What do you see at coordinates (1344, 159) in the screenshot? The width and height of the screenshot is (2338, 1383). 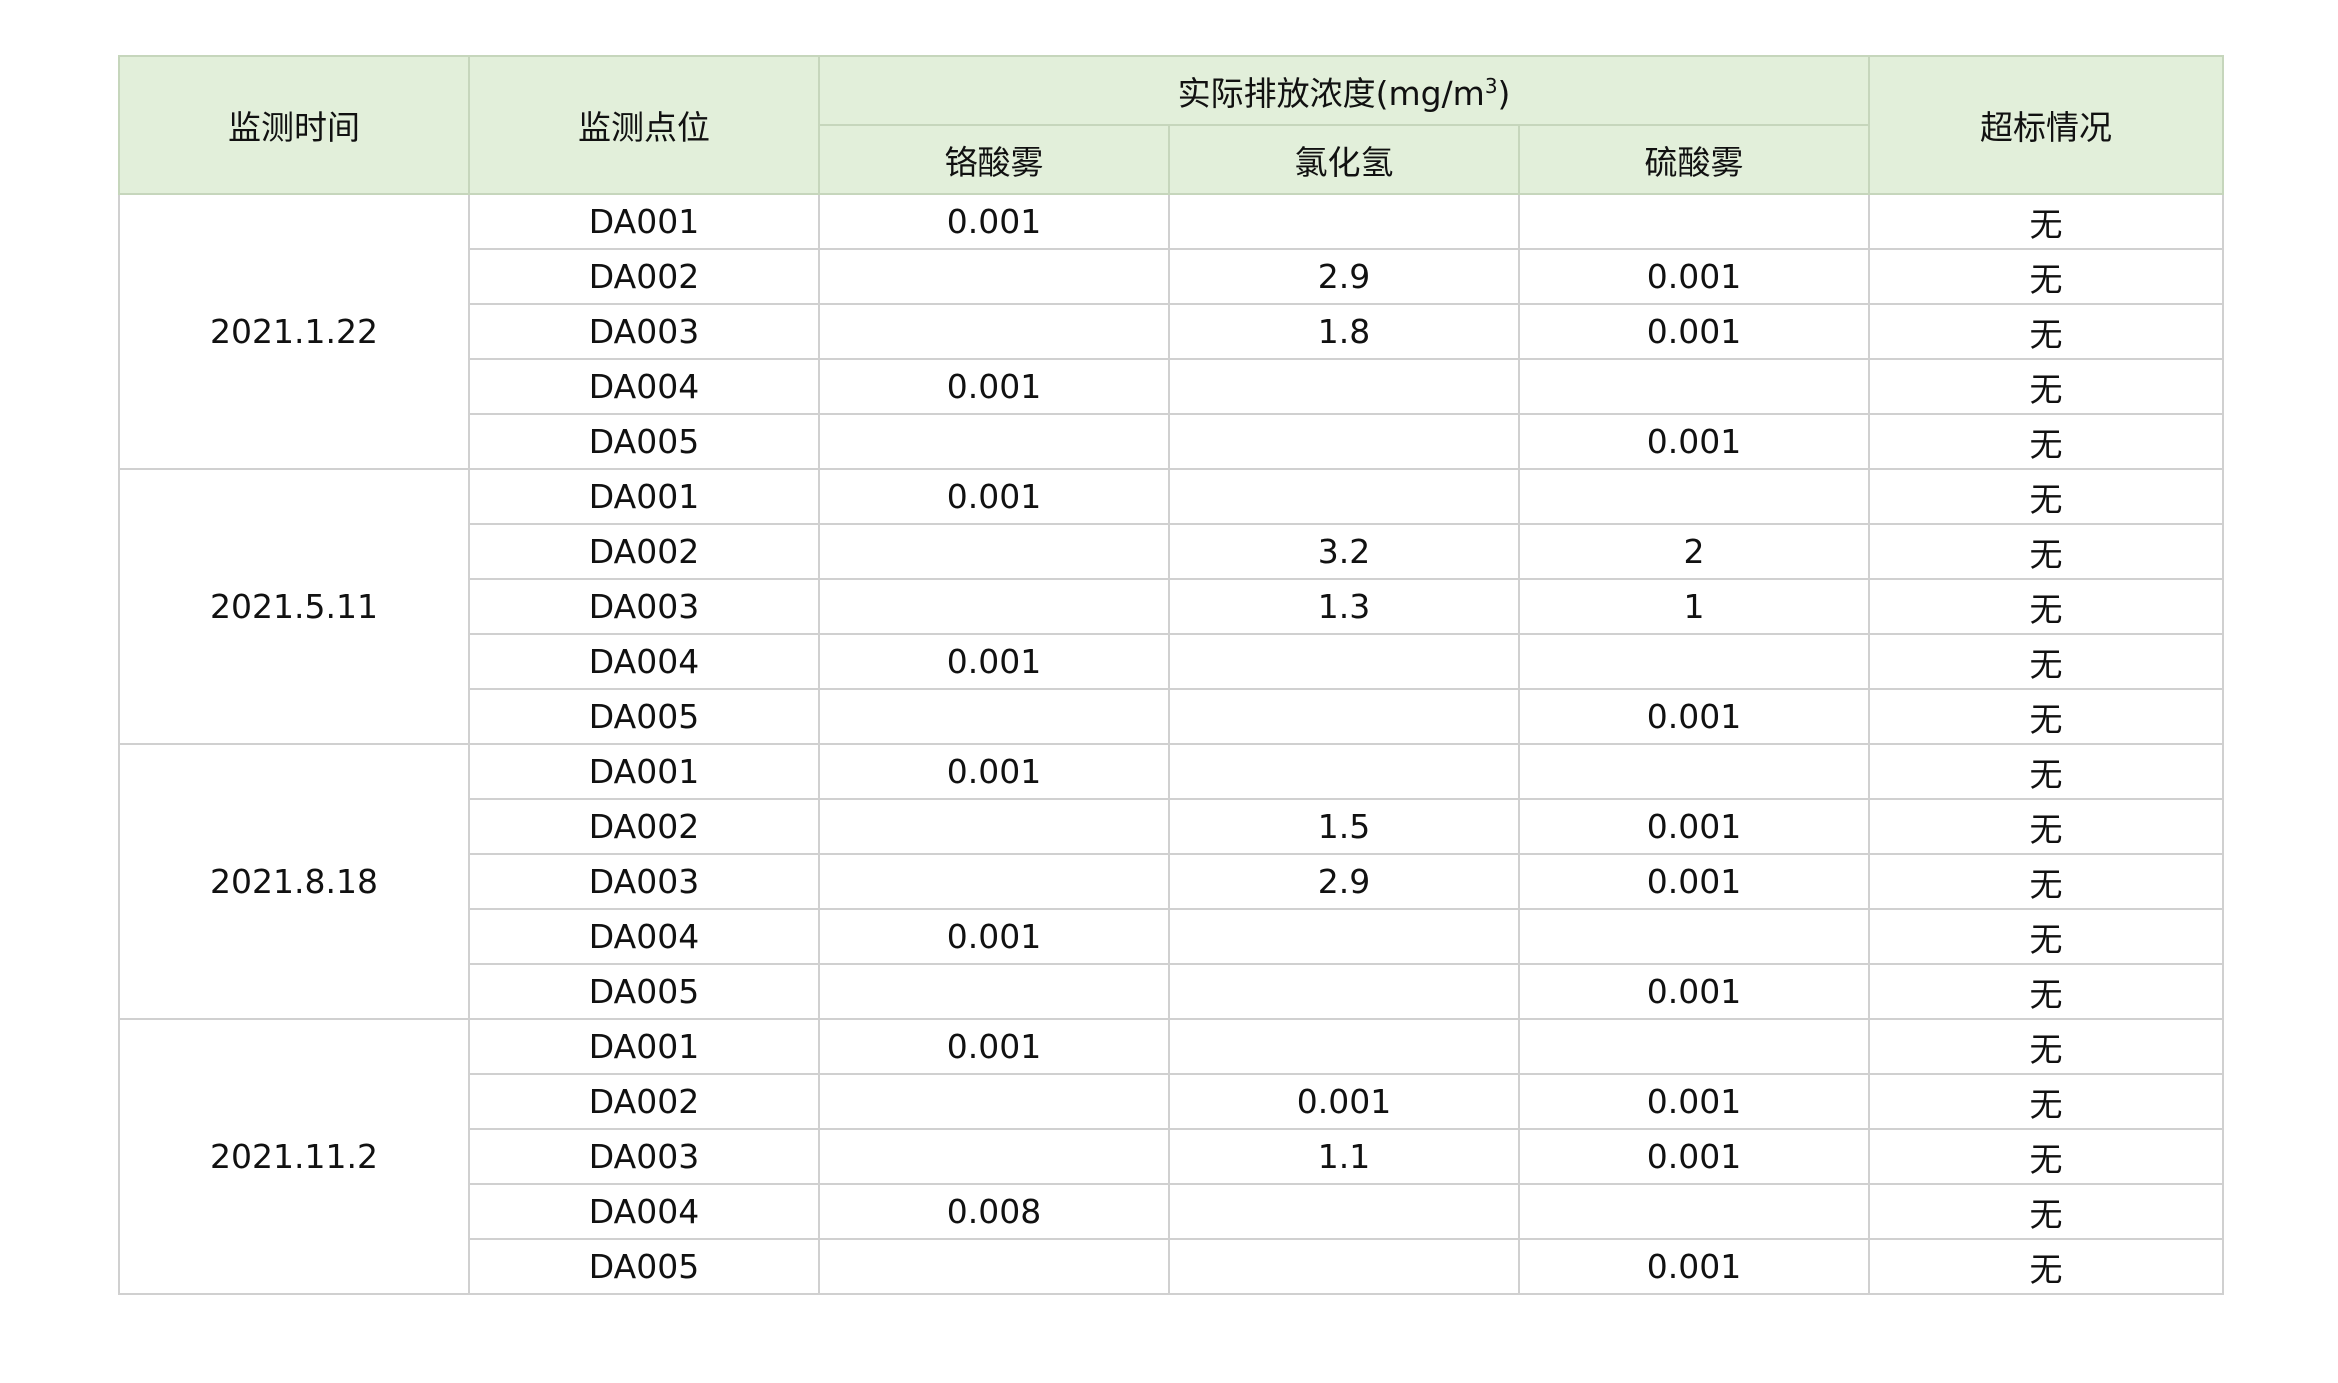 I see `header-hydrogen-chloride: 氯化氢` at bounding box center [1344, 159].